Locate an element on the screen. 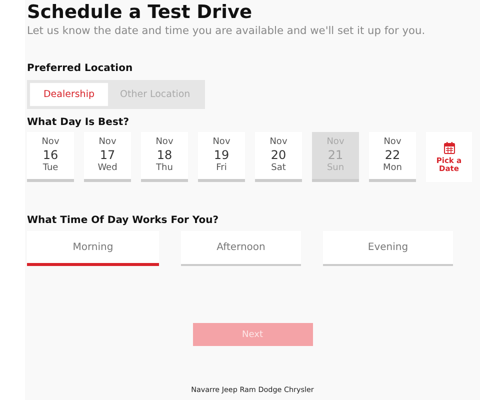 The image size is (500, 400). calendar-icon is located at coordinates (449, 148).